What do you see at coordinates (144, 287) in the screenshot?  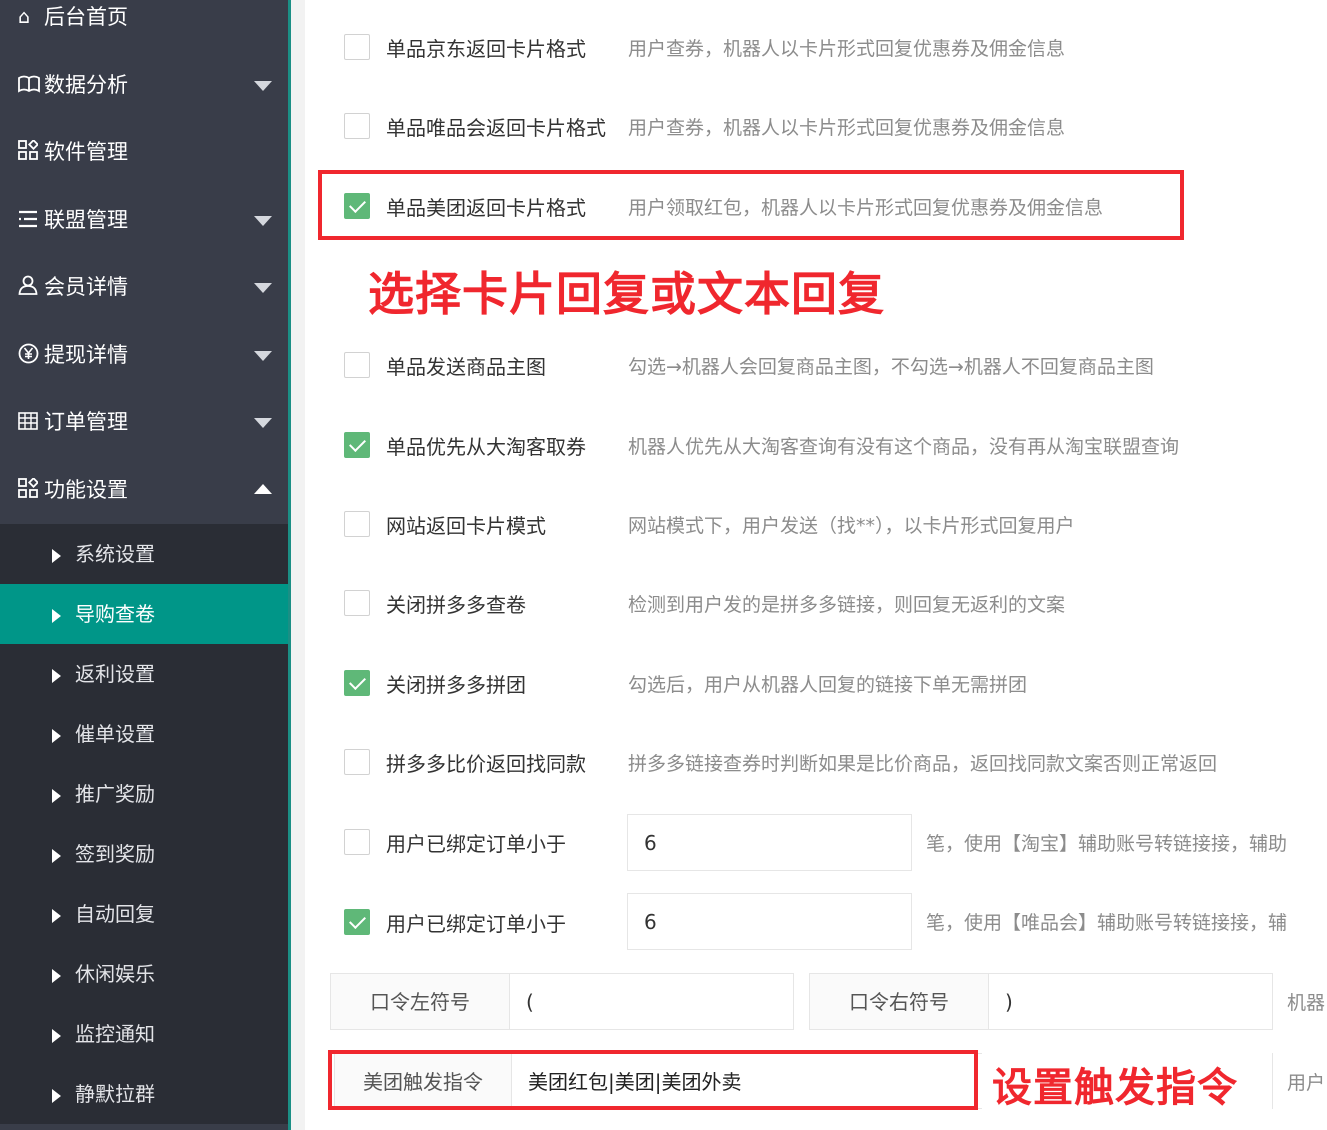 I see `sidebar-item-members: 会员详情` at bounding box center [144, 287].